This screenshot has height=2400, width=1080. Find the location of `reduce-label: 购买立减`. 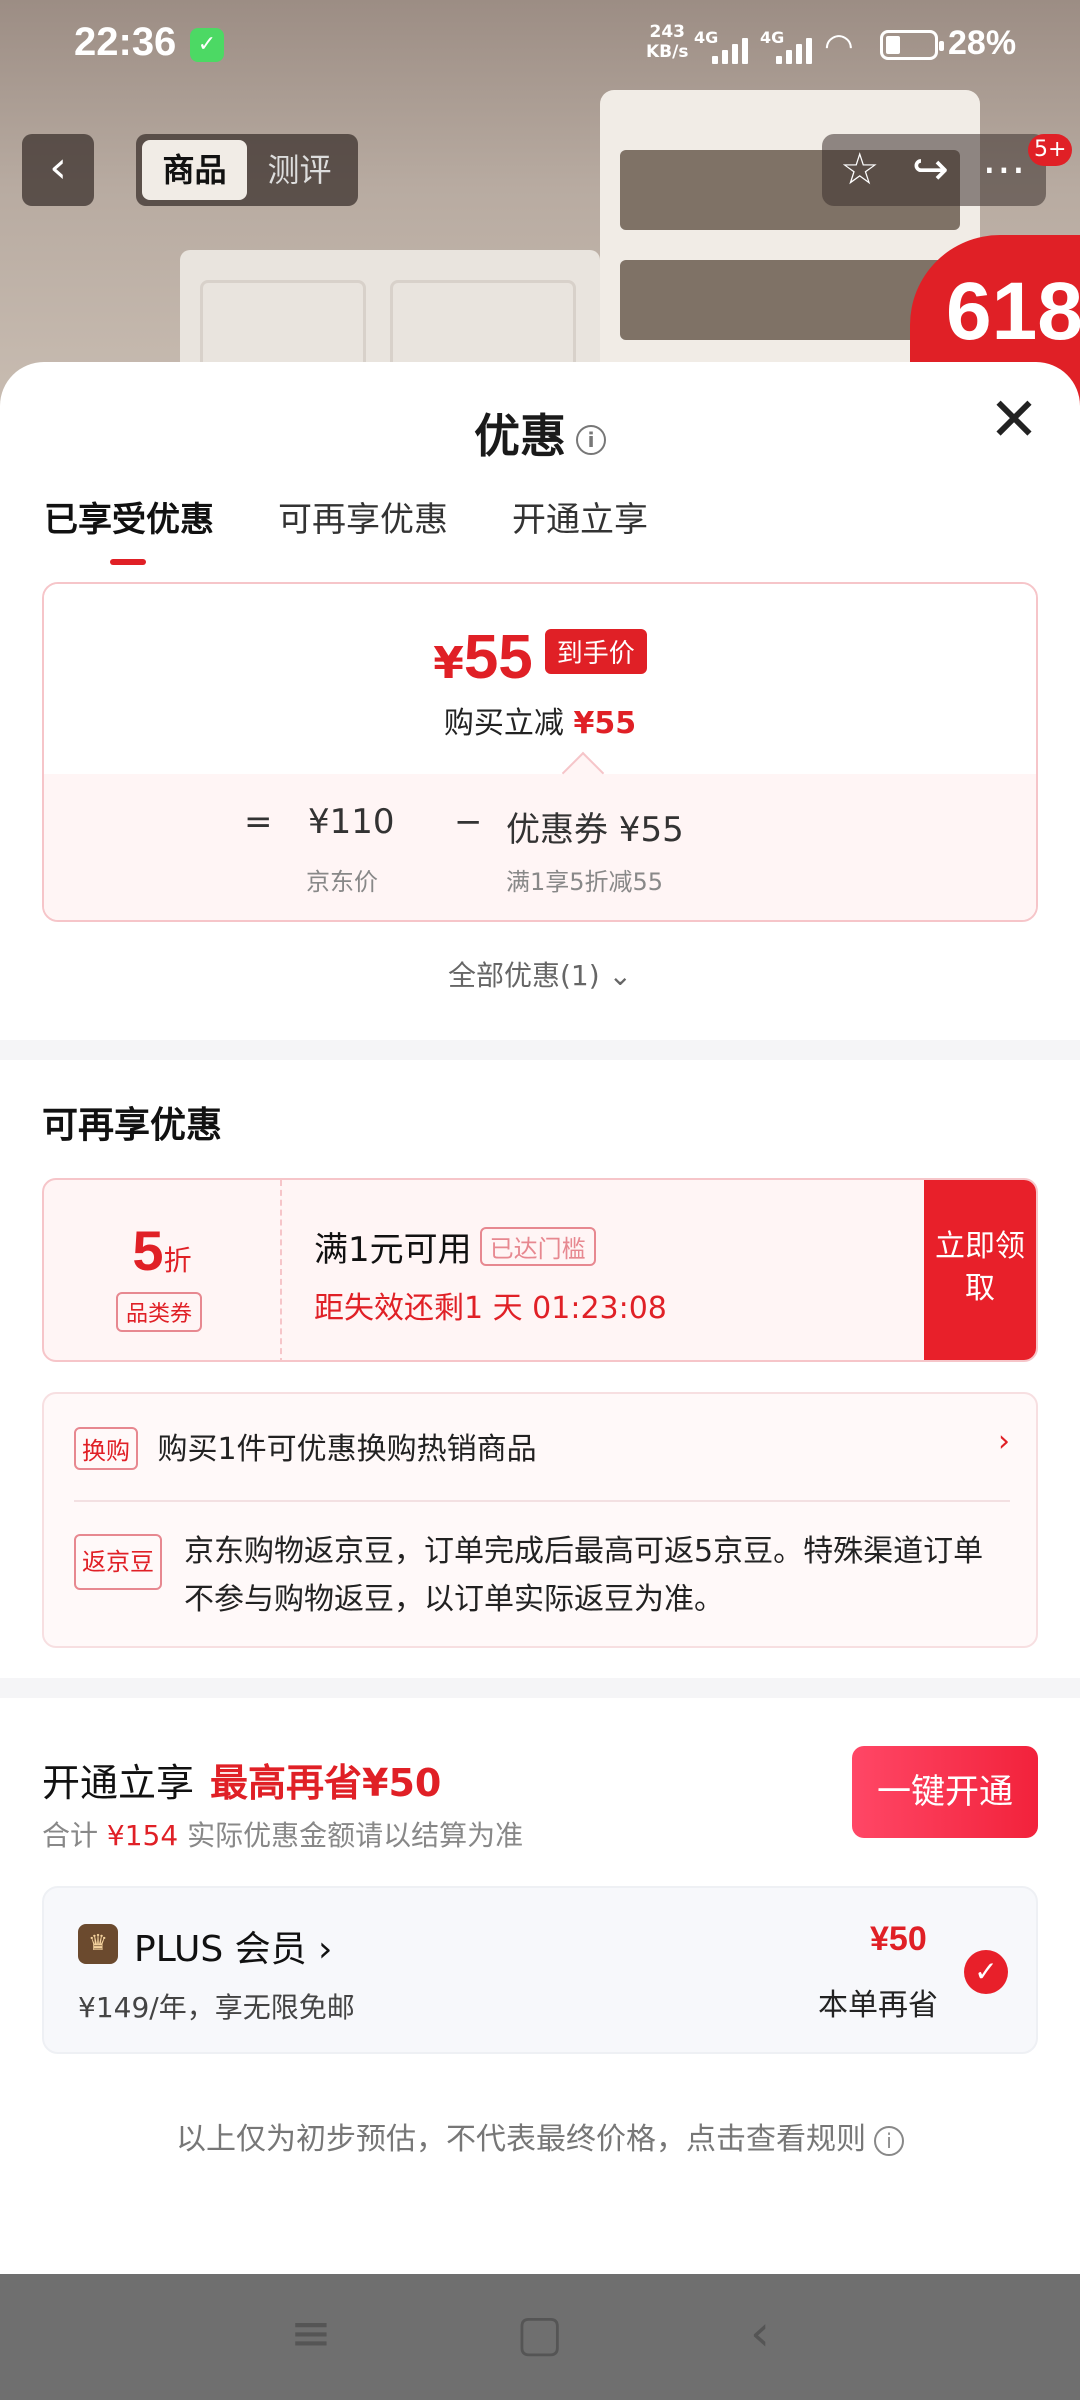

reduce-label: 购买立减 is located at coordinates (503, 723).